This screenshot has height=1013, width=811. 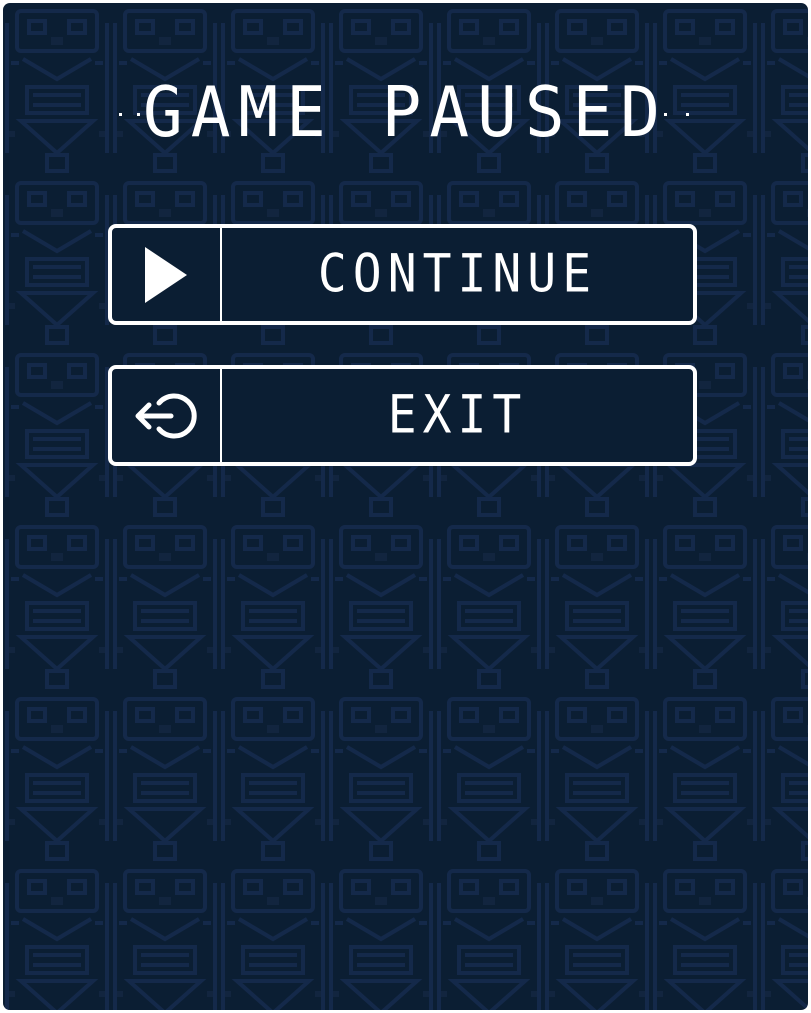 What do you see at coordinates (679, 117) in the screenshot?
I see `title-right-ornament` at bounding box center [679, 117].